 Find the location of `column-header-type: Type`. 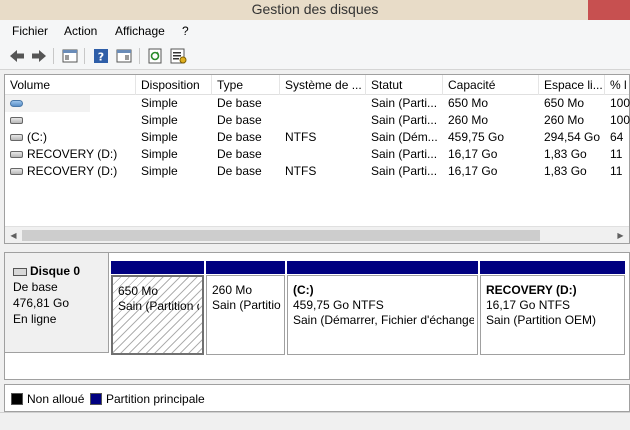

column-header-type: Type is located at coordinates (246, 85).